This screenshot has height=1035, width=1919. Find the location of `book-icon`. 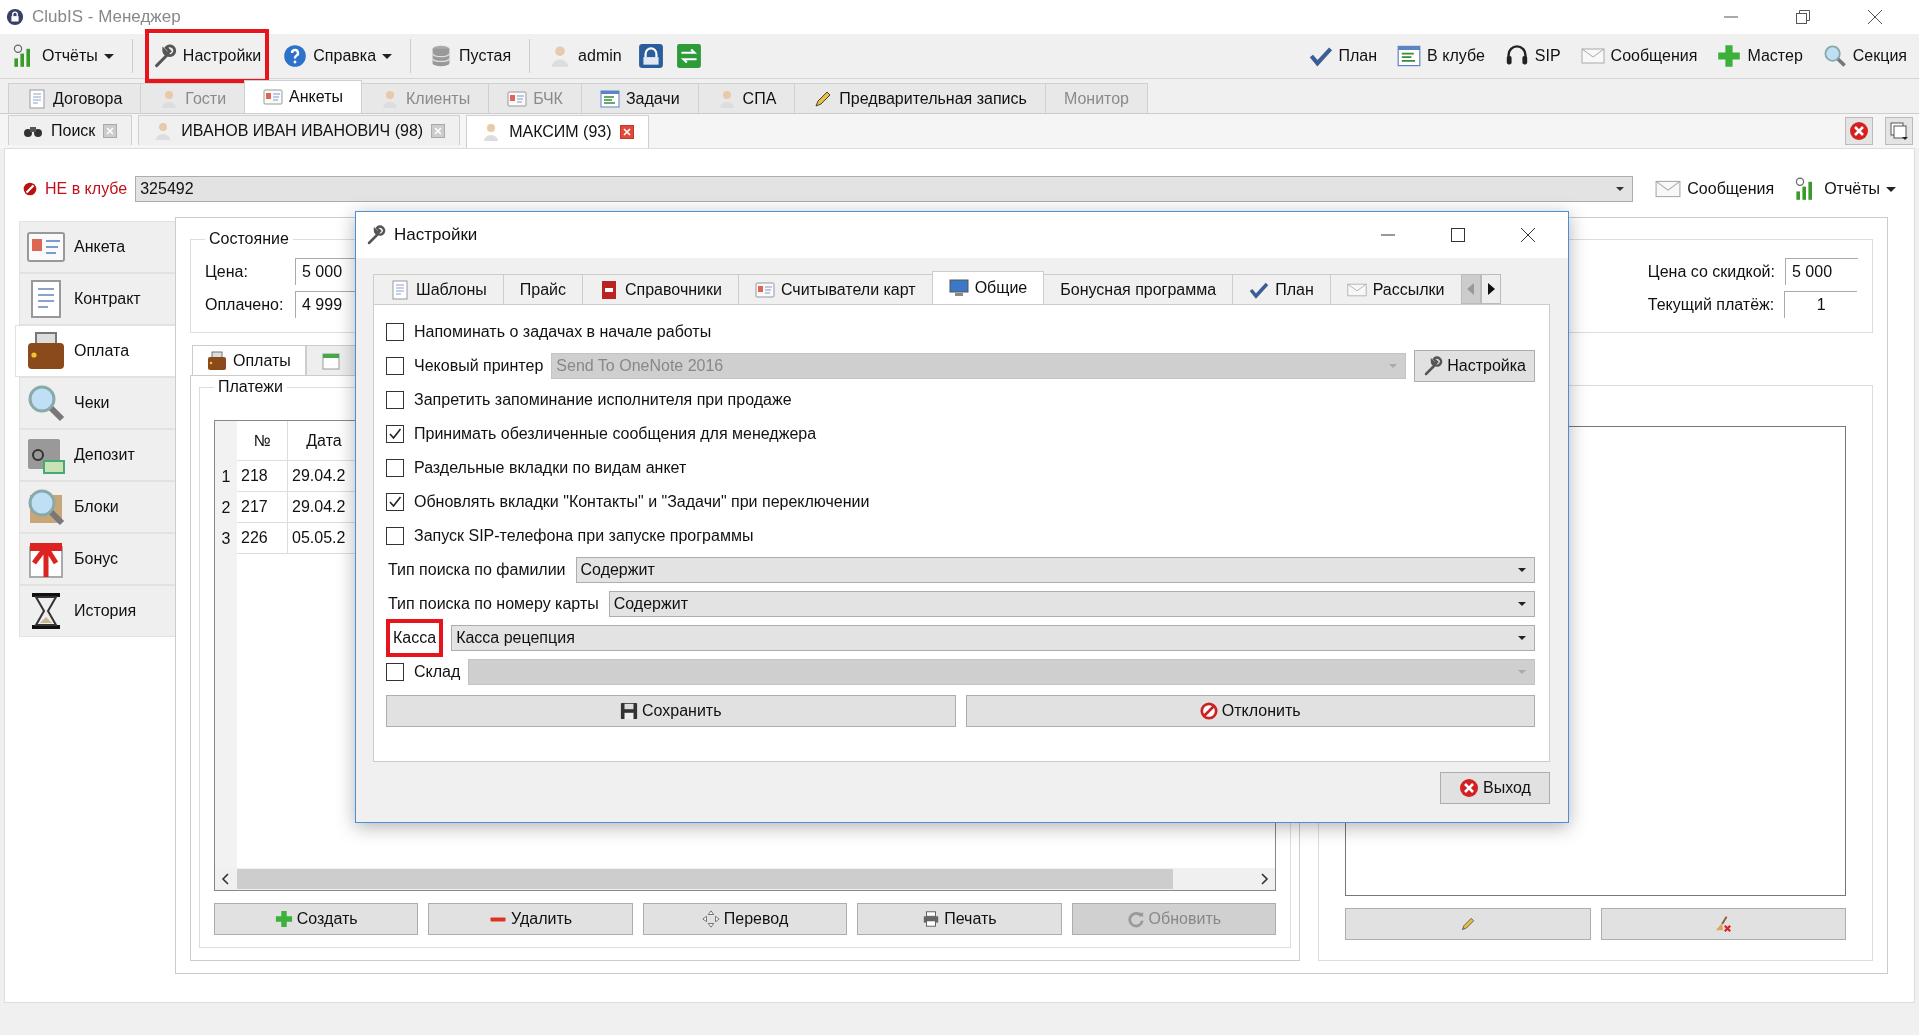

book-icon is located at coordinates (609, 289).